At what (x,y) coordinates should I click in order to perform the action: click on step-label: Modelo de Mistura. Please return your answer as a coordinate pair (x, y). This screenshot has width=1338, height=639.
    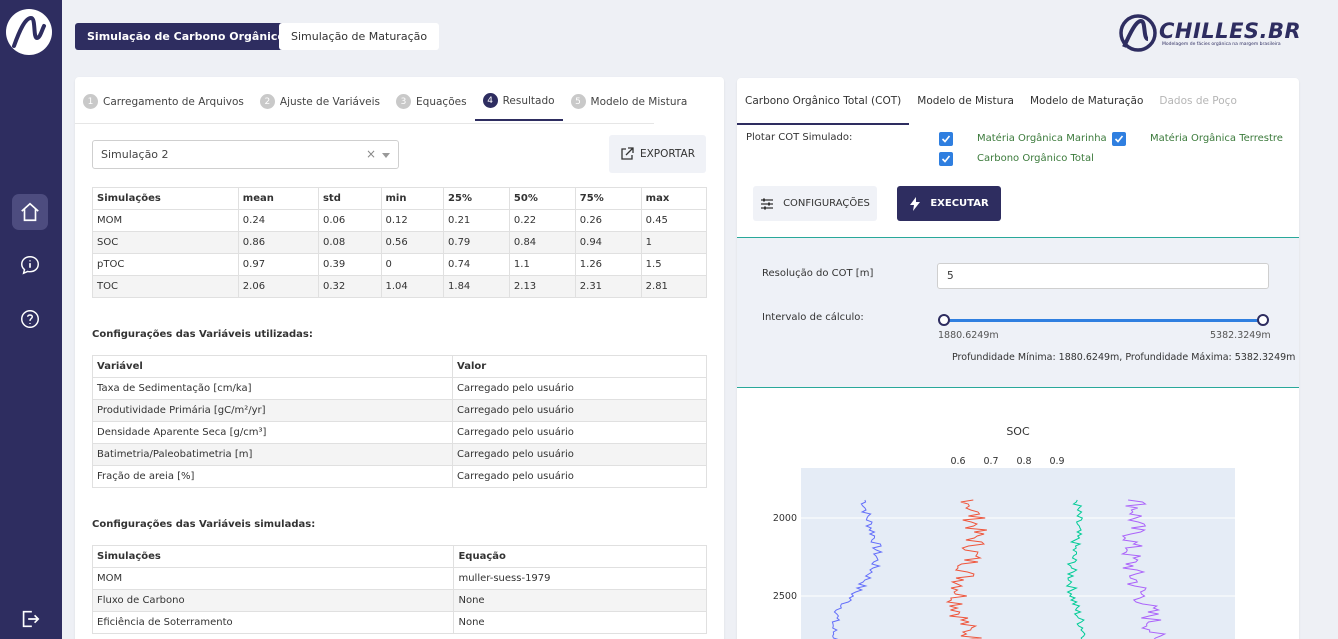
    Looking at the image, I should click on (639, 101).